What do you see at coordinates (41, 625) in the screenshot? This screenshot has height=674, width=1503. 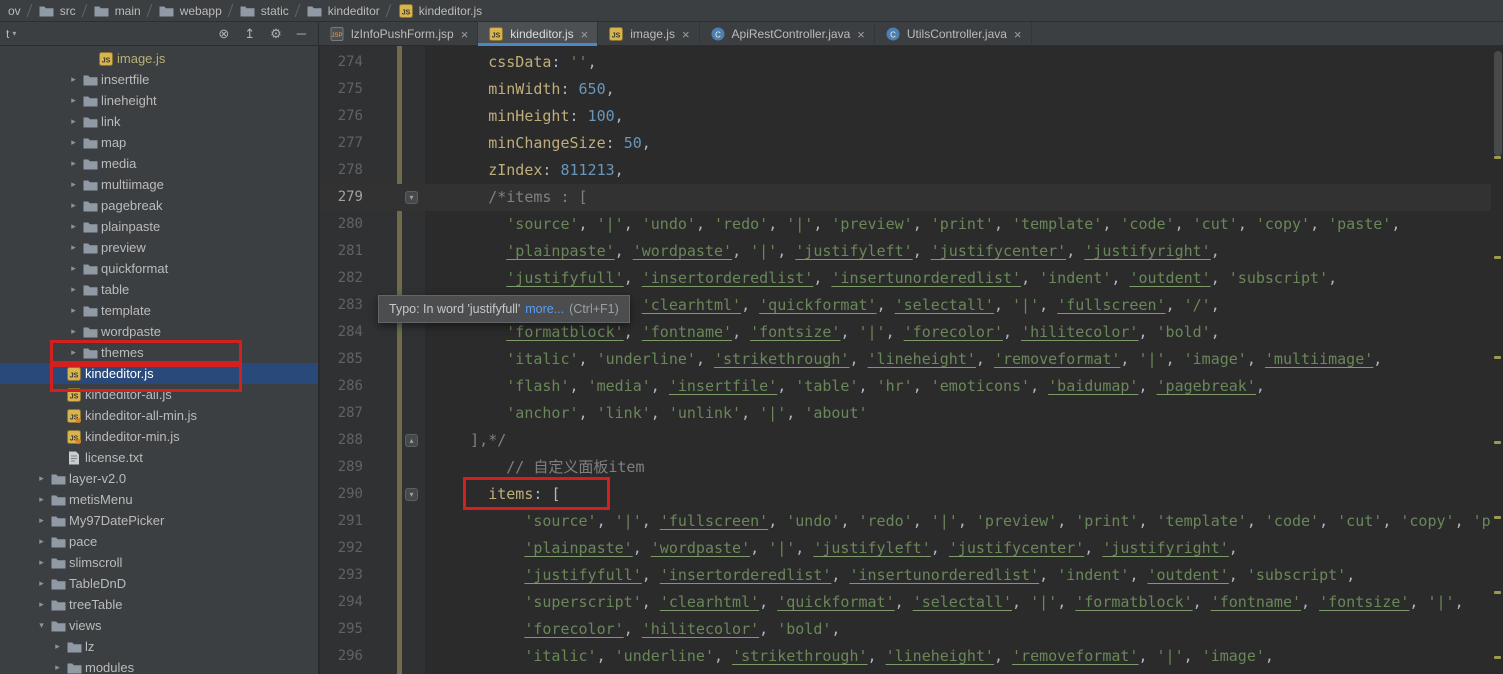 I see `chevron-down-icon: ▾` at bounding box center [41, 625].